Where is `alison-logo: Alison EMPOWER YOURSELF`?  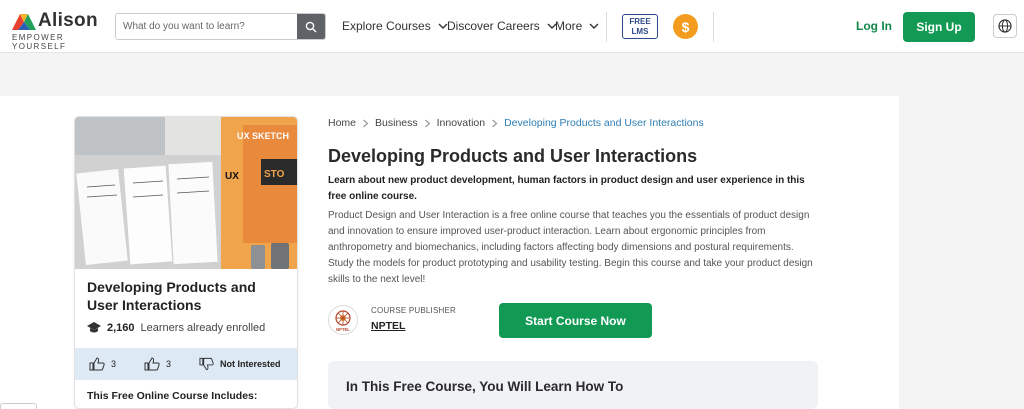 alison-logo: Alison EMPOWER YOURSELF is located at coordinates (59, 30).